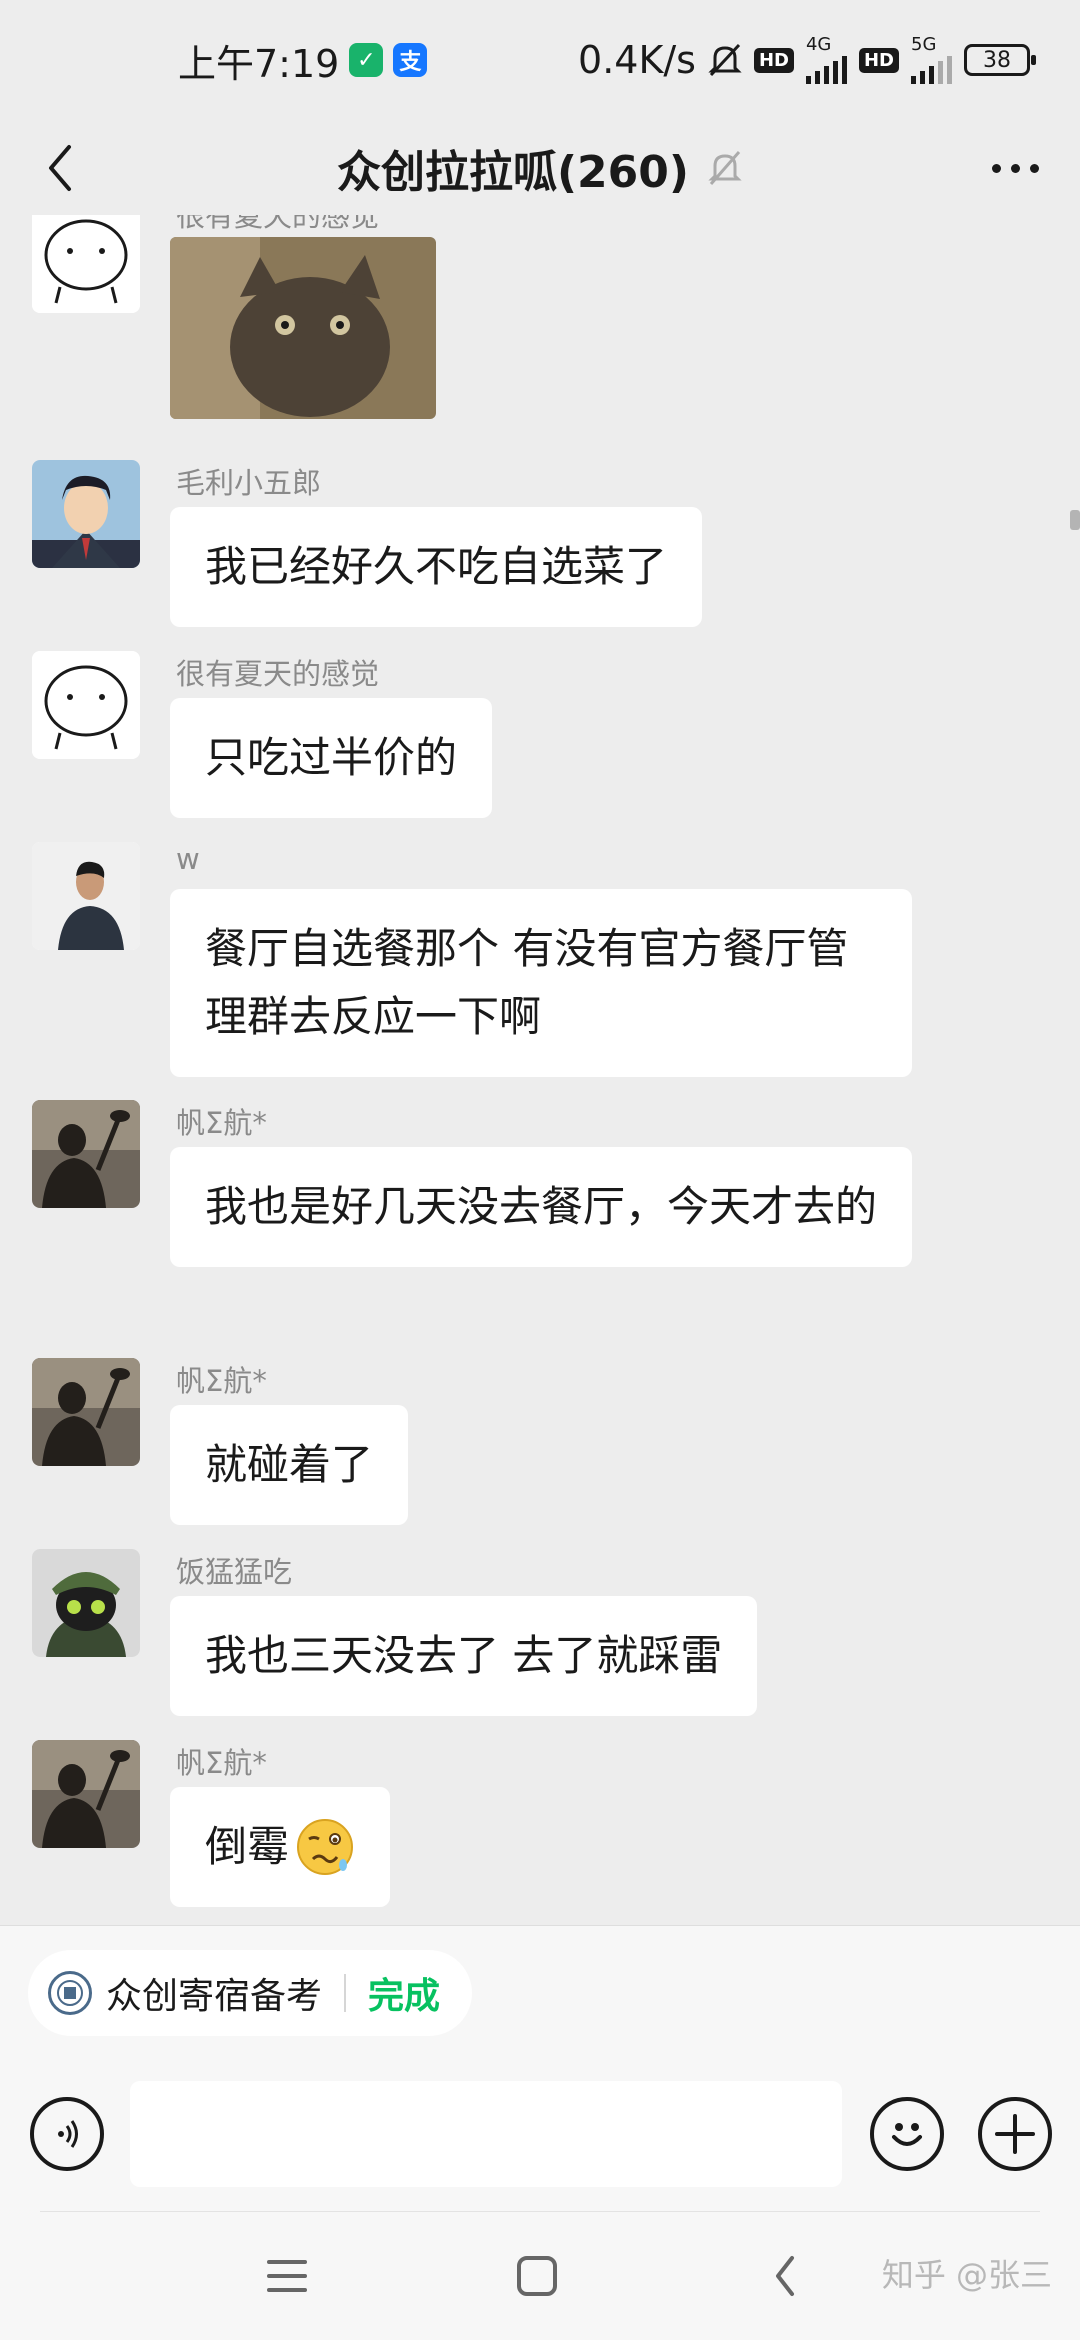 The height and width of the screenshot is (2340, 1080). I want to click on anime-man-avatar, so click(86, 514).